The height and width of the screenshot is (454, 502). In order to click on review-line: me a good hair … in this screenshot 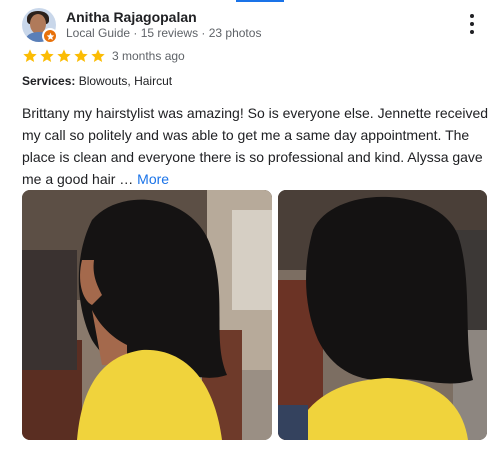, I will do `click(80, 179)`.